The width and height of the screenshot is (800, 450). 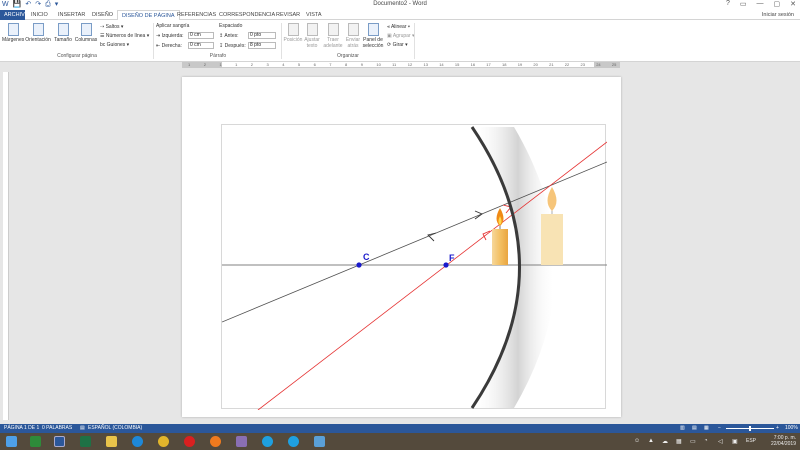 I want to click on minimize-icon: —, so click(x=760, y=4).